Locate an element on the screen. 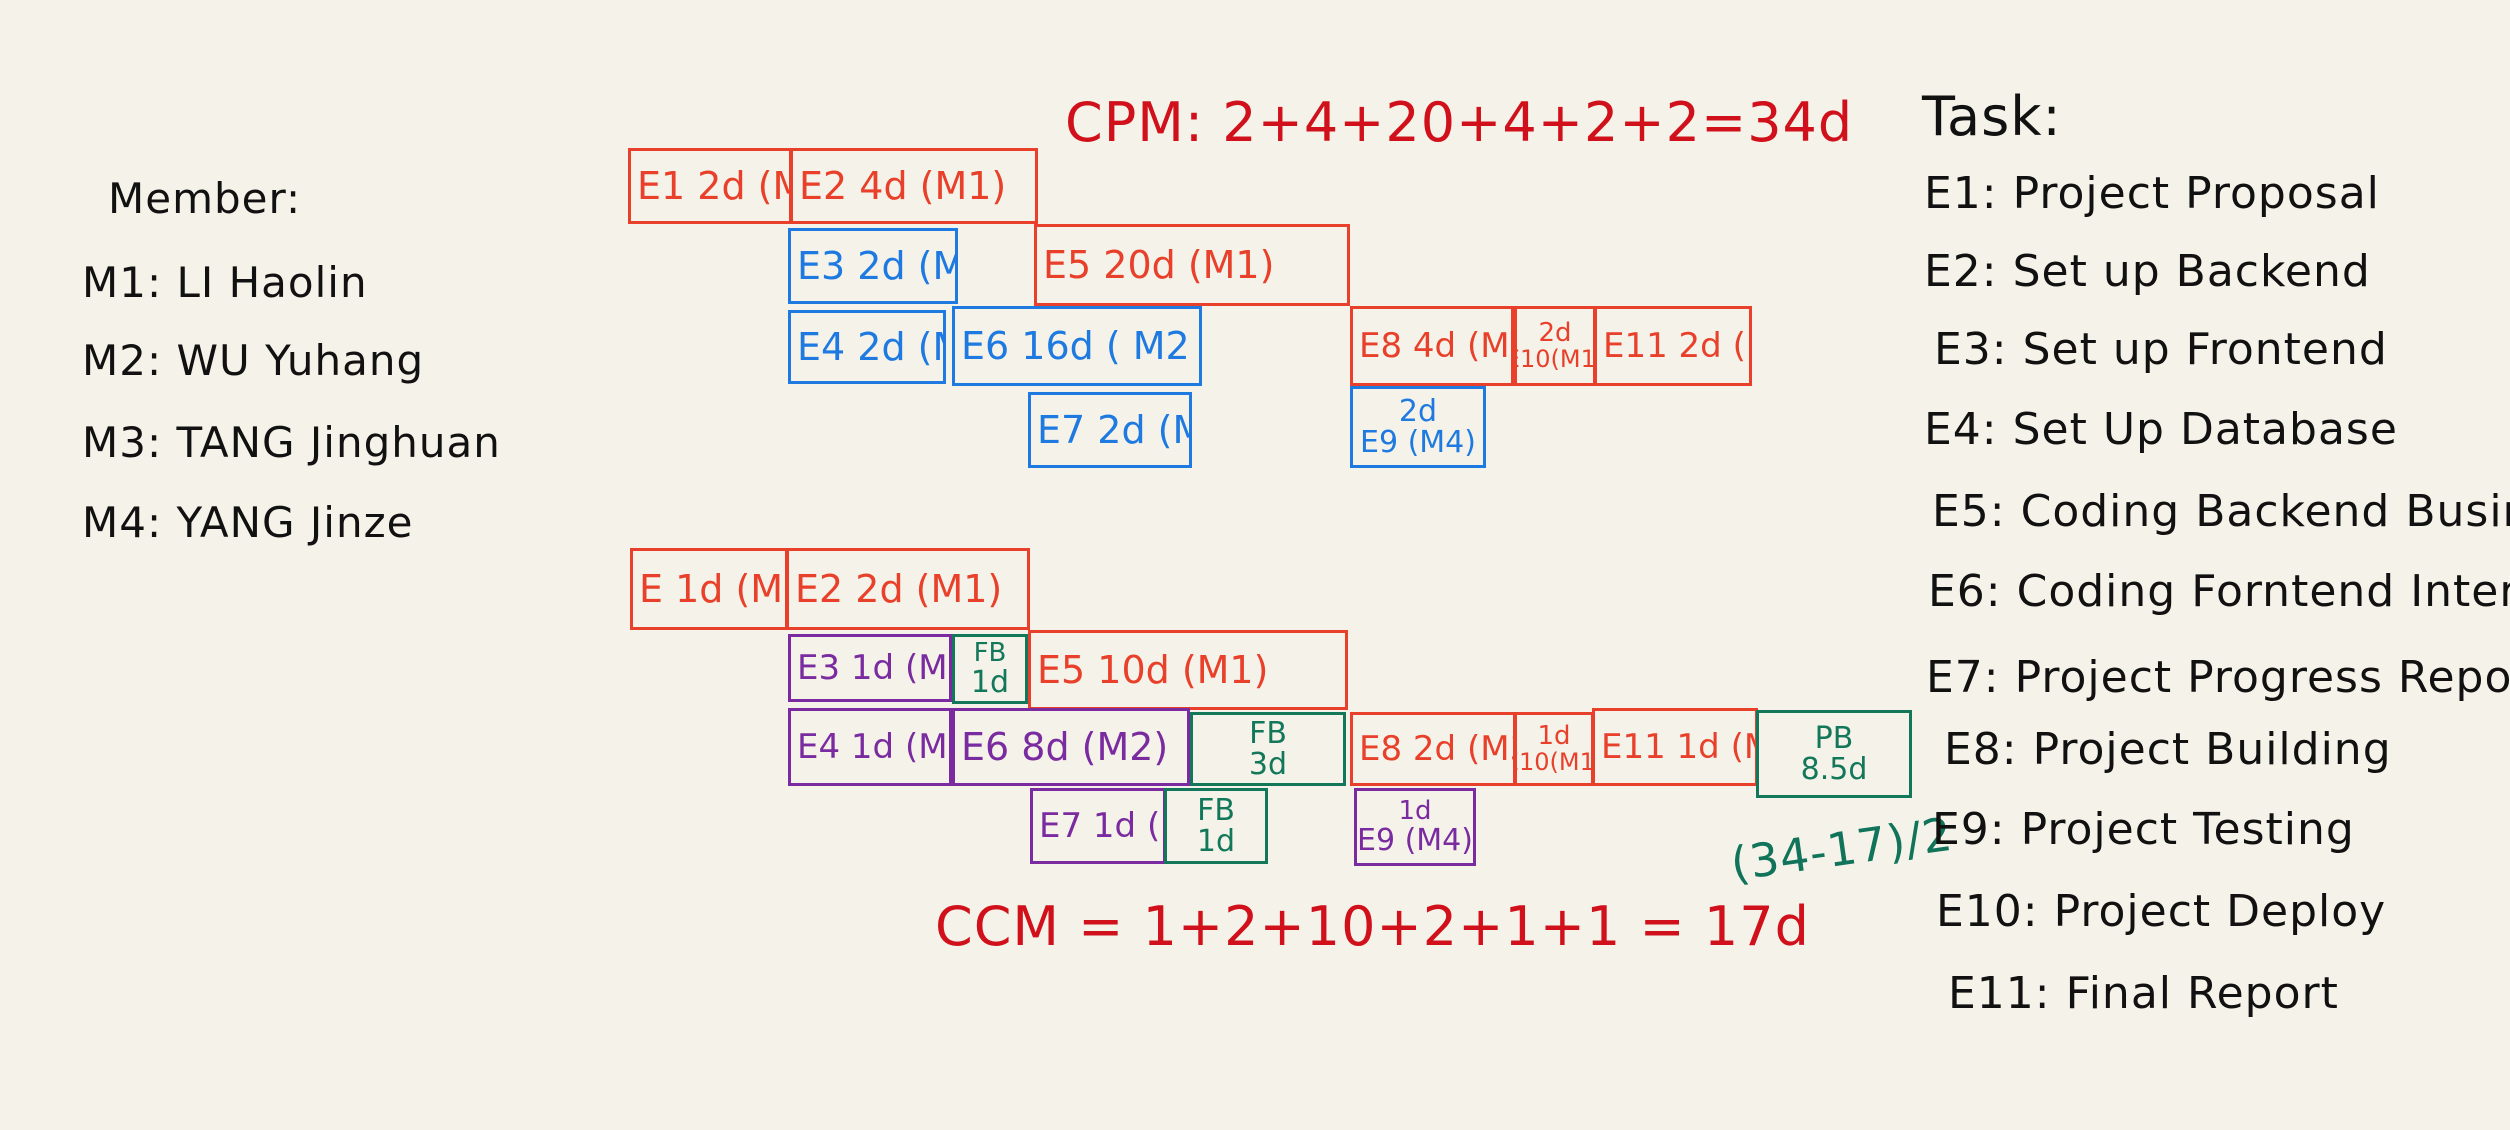  task-e1: E1: Project Proposal is located at coordinates (2152, 193).